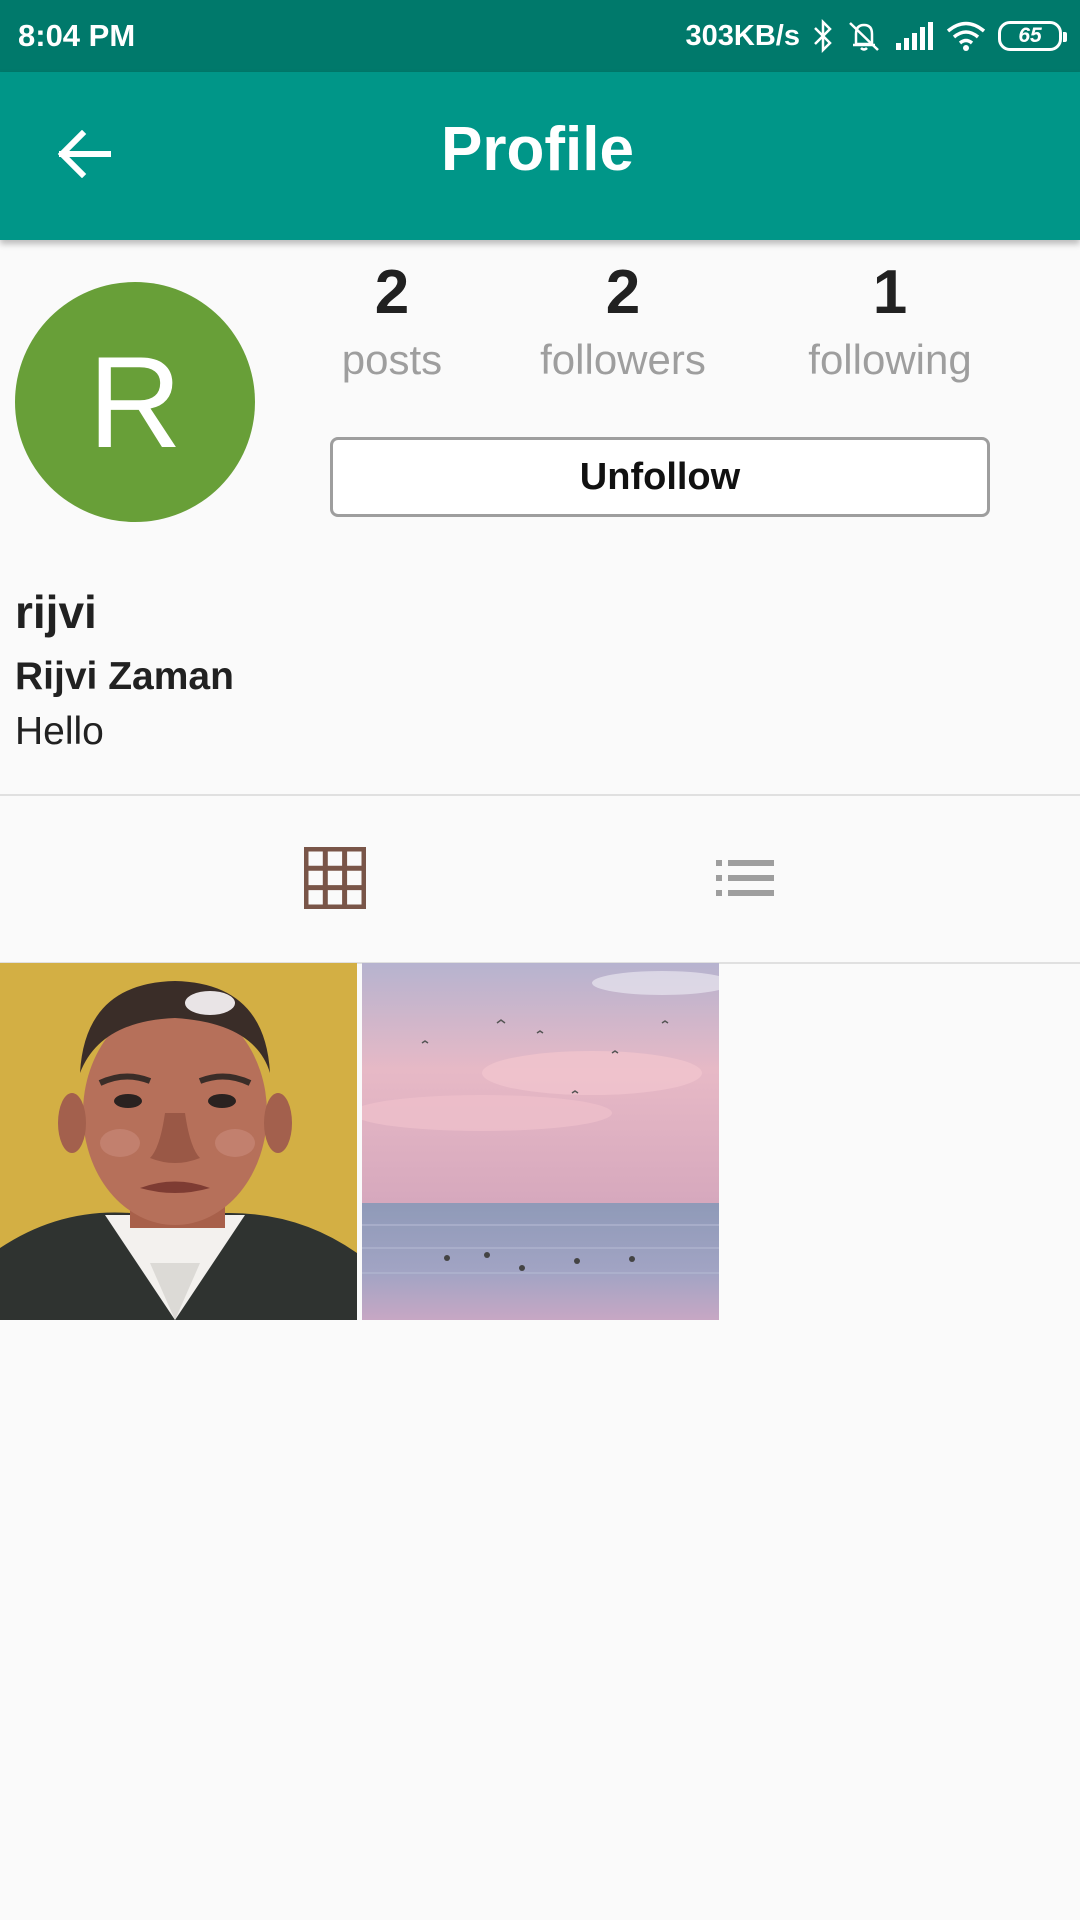 This screenshot has width=1080, height=1920. Describe the element at coordinates (392, 359) in the screenshot. I see `stat-posts-label: posts` at that location.